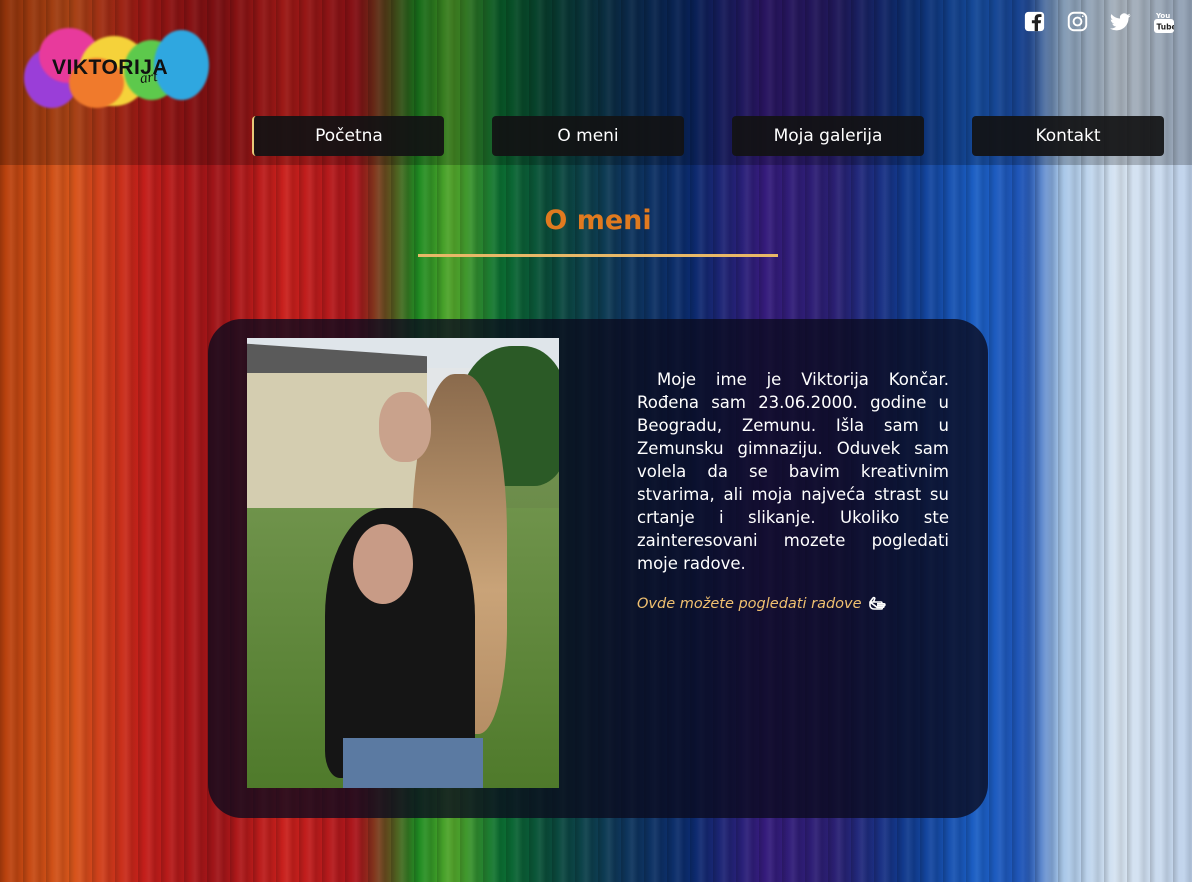 The image size is (1192, 882). I want to click on nav-item-kontakt: Kontakt, so click(1068, 136).